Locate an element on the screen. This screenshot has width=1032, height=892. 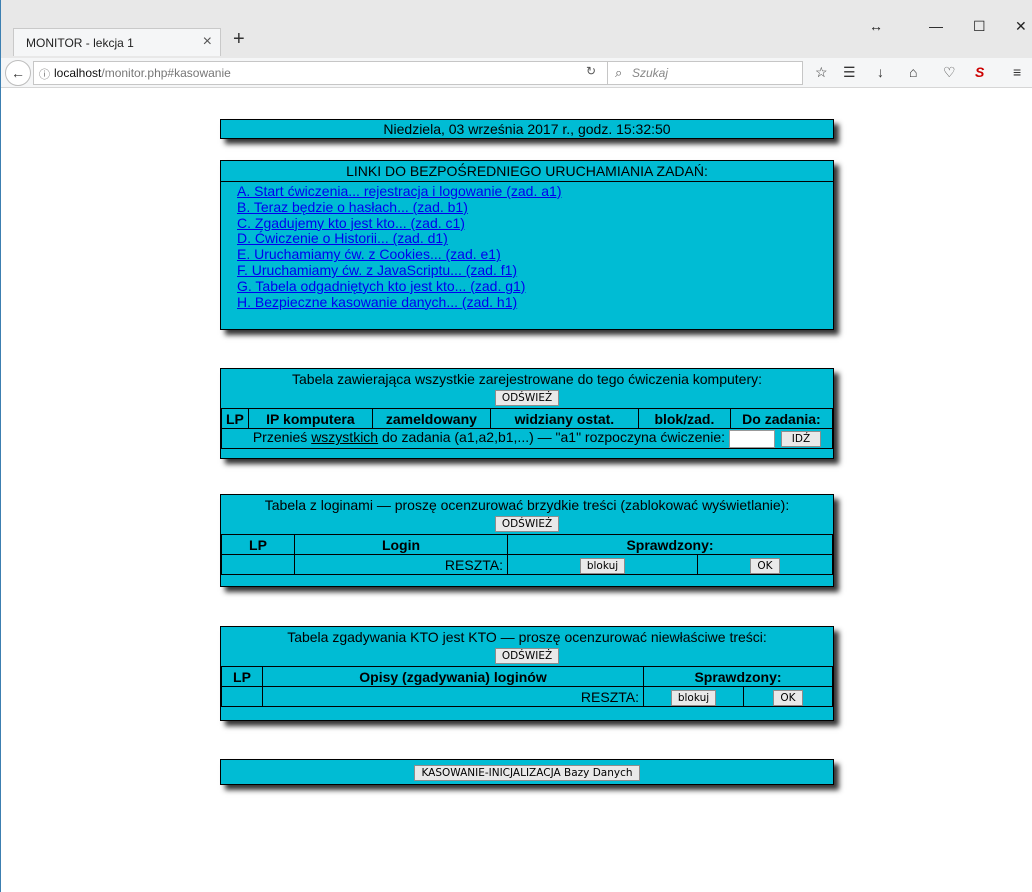
extension-icon: S is located at coordinates (979, 72).